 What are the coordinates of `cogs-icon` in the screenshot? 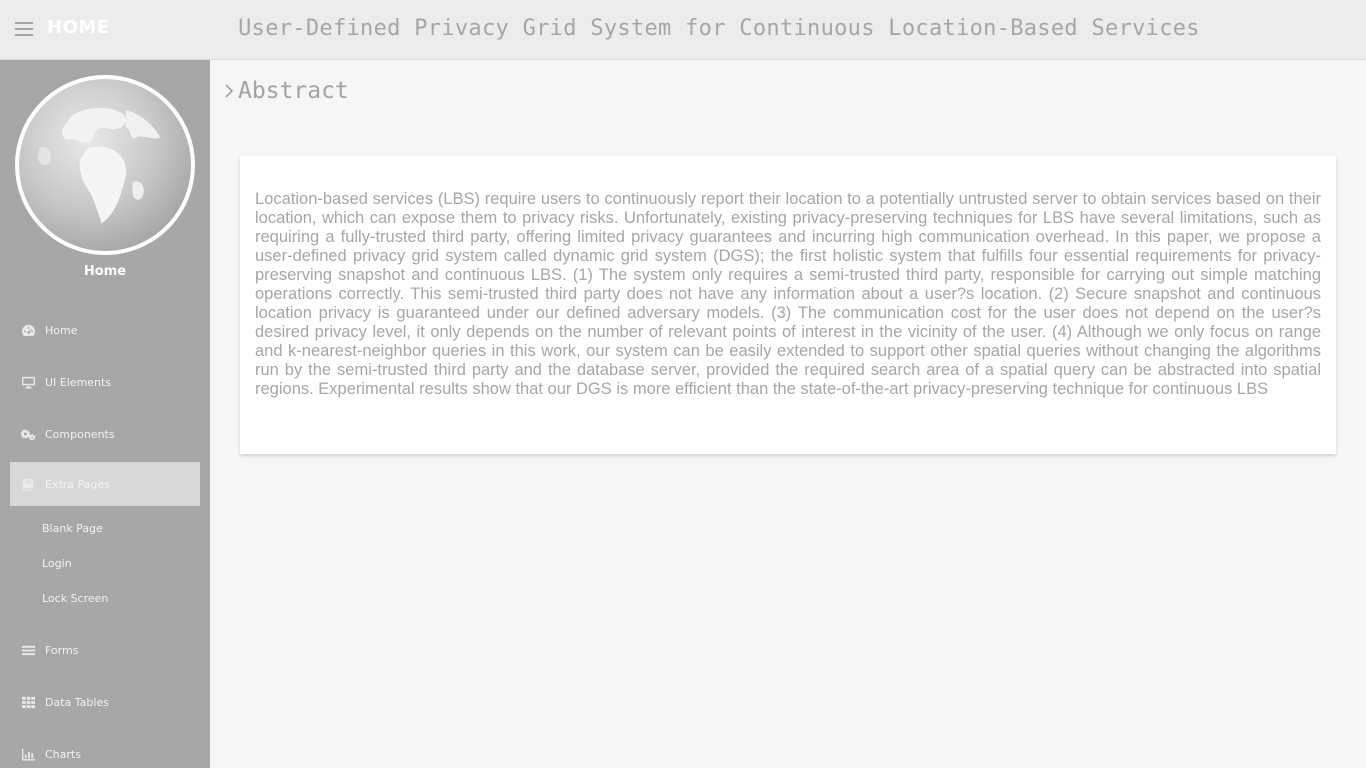 It's located at (28, 434).